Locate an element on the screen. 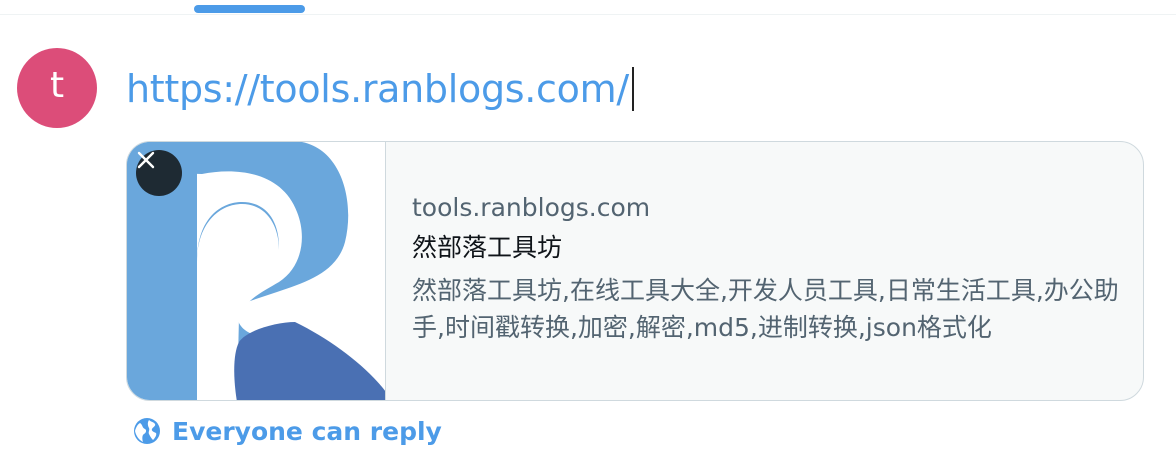  avatar-initial: t is located at coordinates (57, 85).